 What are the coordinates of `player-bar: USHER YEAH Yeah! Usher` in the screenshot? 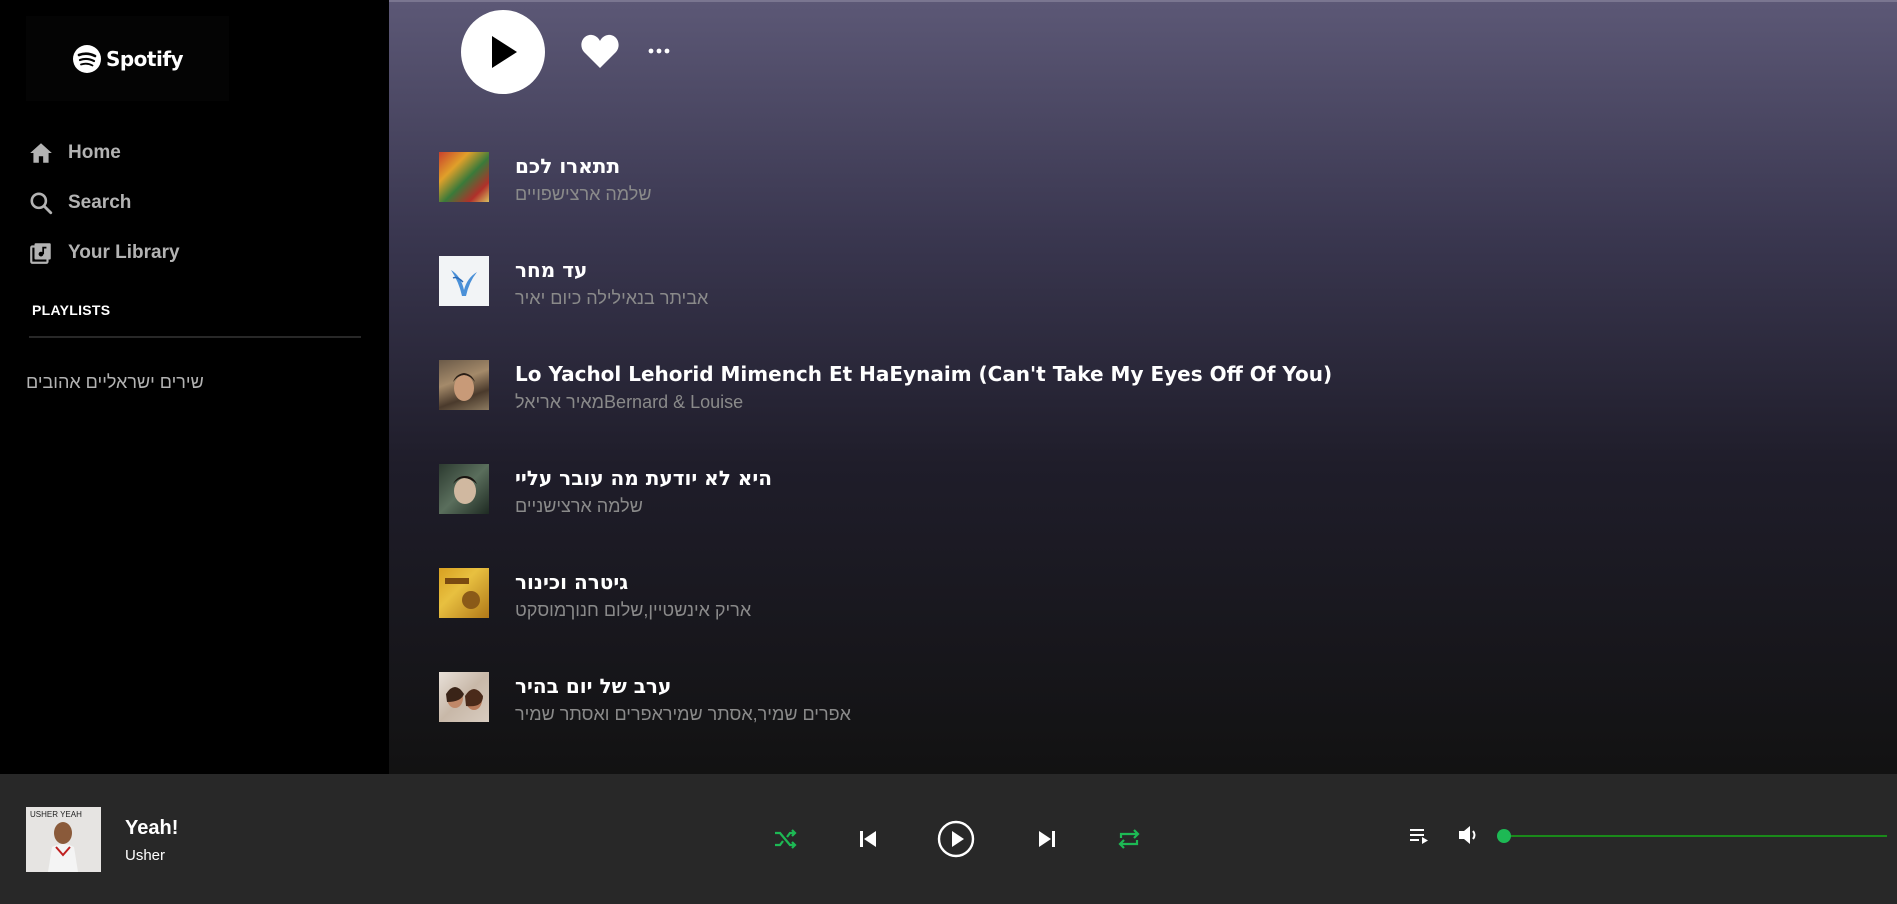 It's located at (948, 839).